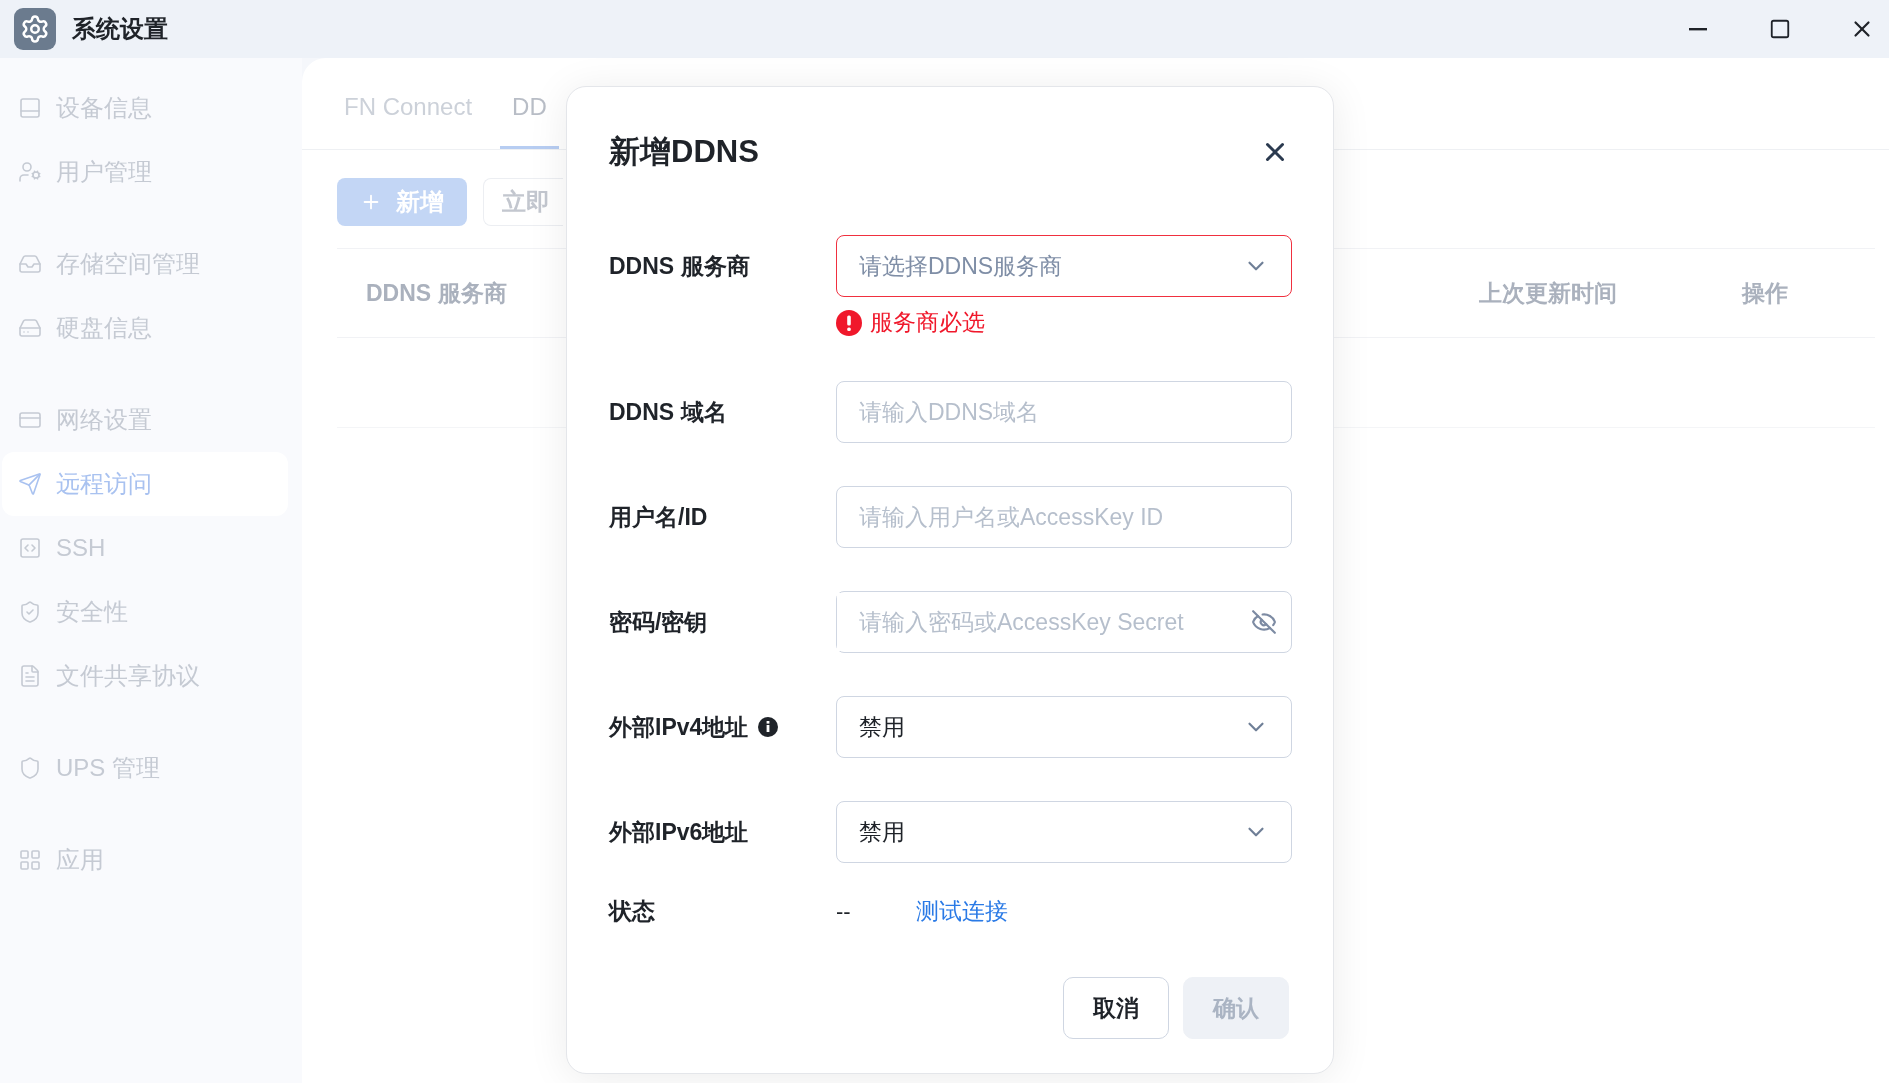 The image size is (1889, 1083). What do you see at coordinates (120, 29) in the screenshot?
I see `window-title: 系统设置` at bounding box center [120, 29].